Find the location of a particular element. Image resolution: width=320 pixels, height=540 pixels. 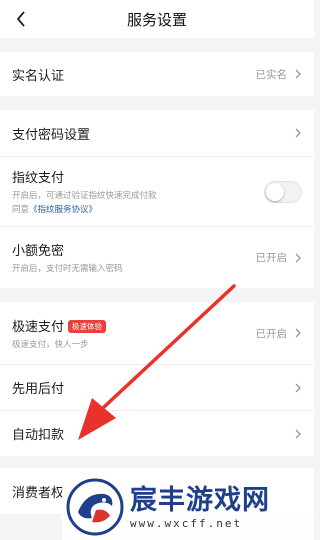

row-paylater: 先用后付 is located at coordinates (157, 387).